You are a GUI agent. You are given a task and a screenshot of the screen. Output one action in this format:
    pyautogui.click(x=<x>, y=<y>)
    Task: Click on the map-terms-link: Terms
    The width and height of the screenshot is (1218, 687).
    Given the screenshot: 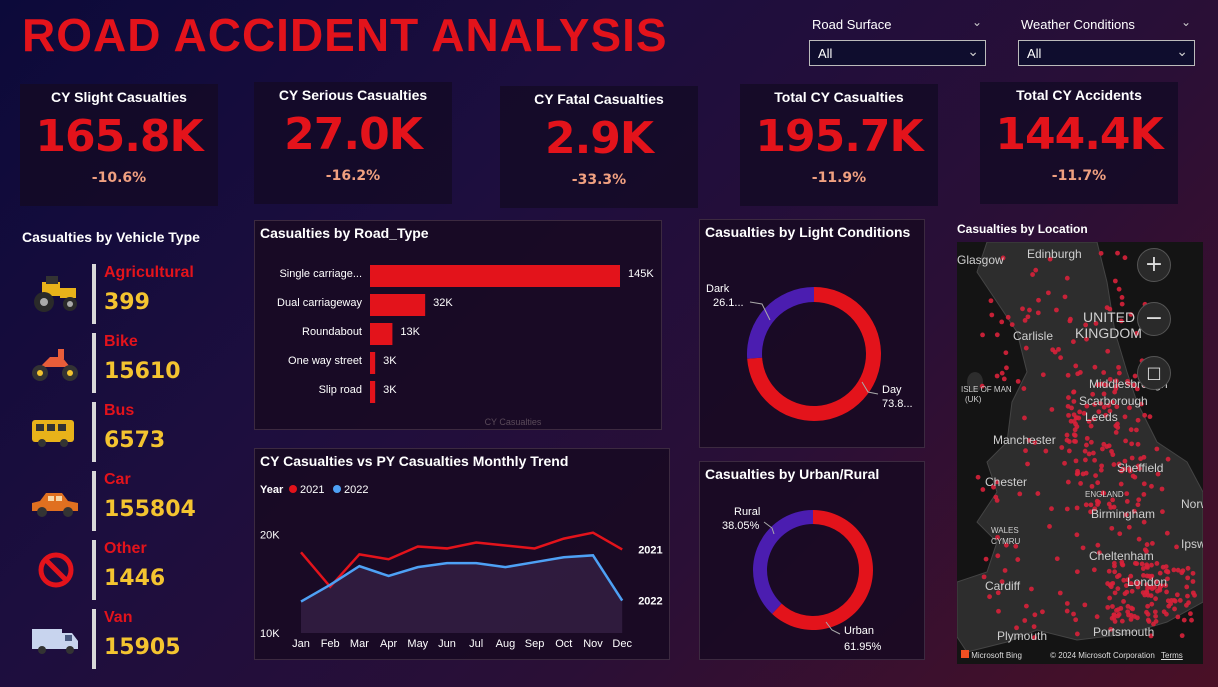 What is the action you would take?
    pyautogui.click(x=1172, y=655)
    